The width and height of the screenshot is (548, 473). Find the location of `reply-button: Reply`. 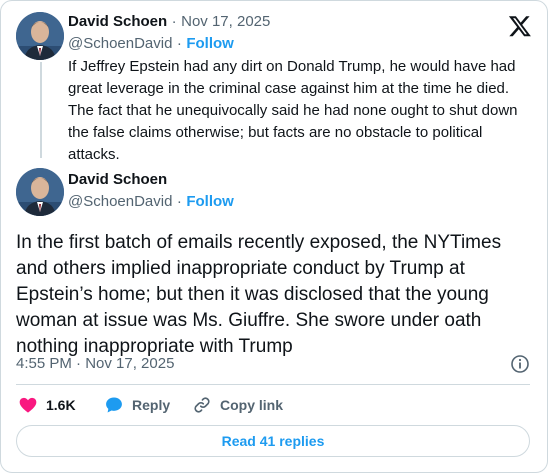

reply-button: Reply is located at coordinates (137, 405).